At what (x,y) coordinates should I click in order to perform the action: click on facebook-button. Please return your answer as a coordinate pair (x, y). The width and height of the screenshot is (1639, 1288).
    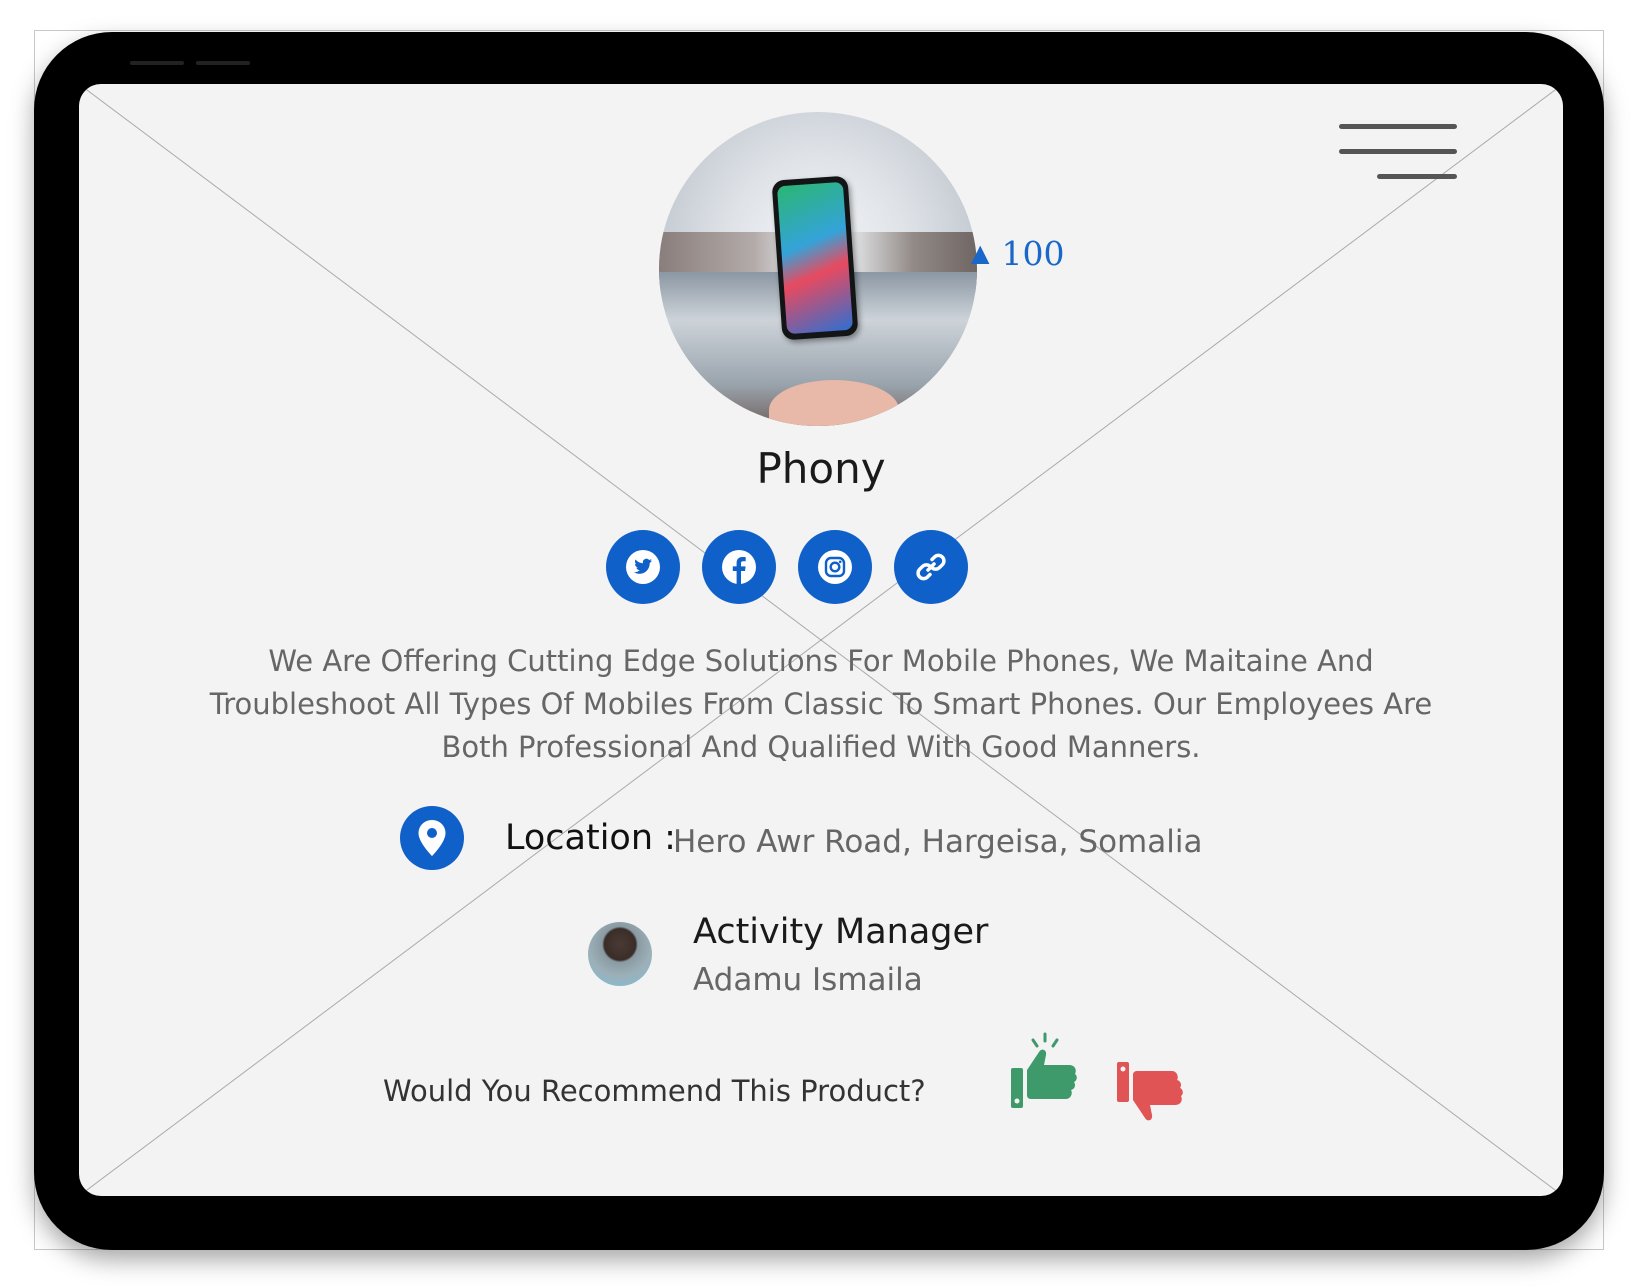
    Looking at the image, I should click on (739, 567).